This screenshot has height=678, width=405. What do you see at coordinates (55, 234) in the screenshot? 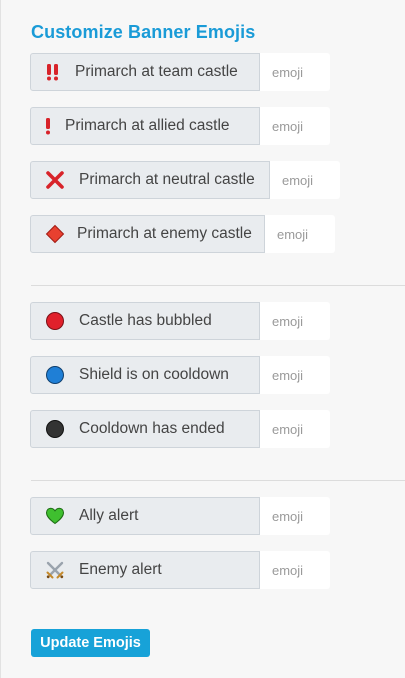
I see `red-diamond-icon` at bounding box center [55, 234].